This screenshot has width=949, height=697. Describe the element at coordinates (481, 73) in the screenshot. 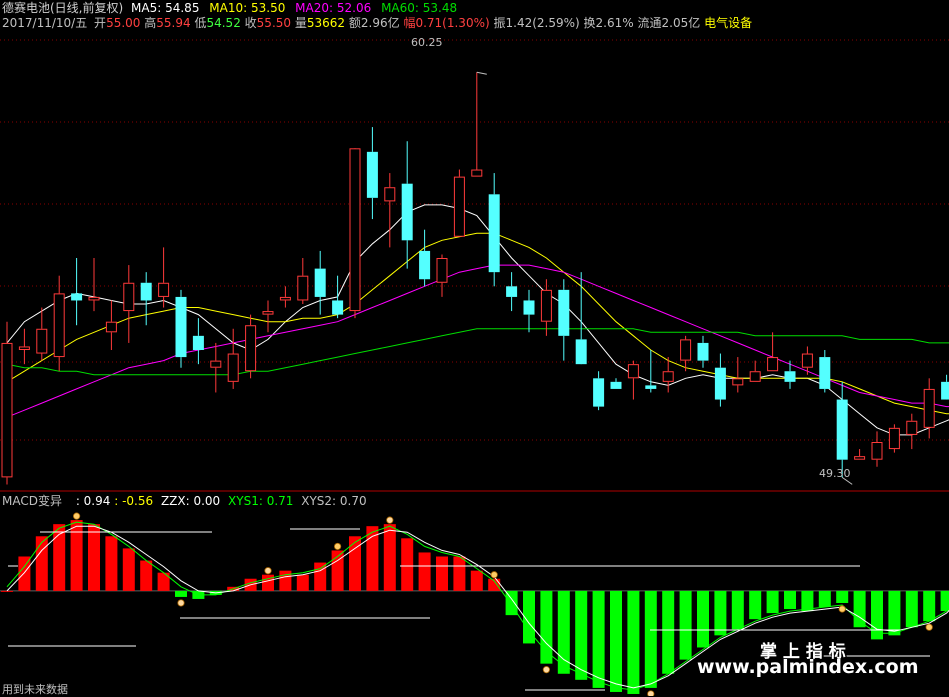

I see `high-leader` at that location.